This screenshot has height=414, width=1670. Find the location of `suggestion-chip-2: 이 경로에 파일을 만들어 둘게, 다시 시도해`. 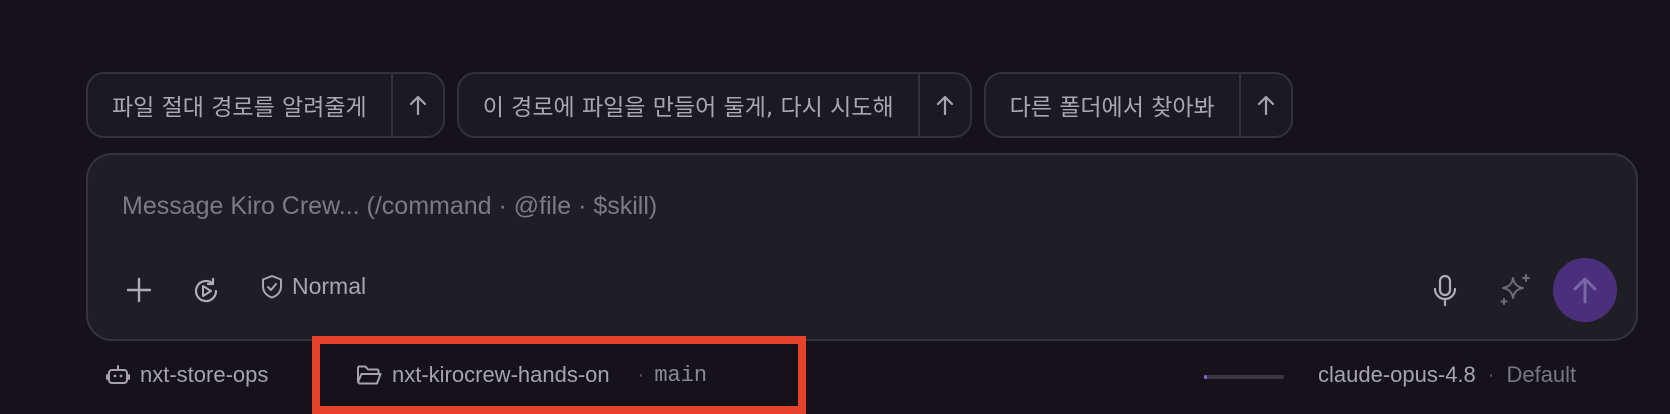

suggestion-chip-2: 이 경로에 파일을 만들어 둘게, 다시 시도해 is located at coordinates (714, 105).